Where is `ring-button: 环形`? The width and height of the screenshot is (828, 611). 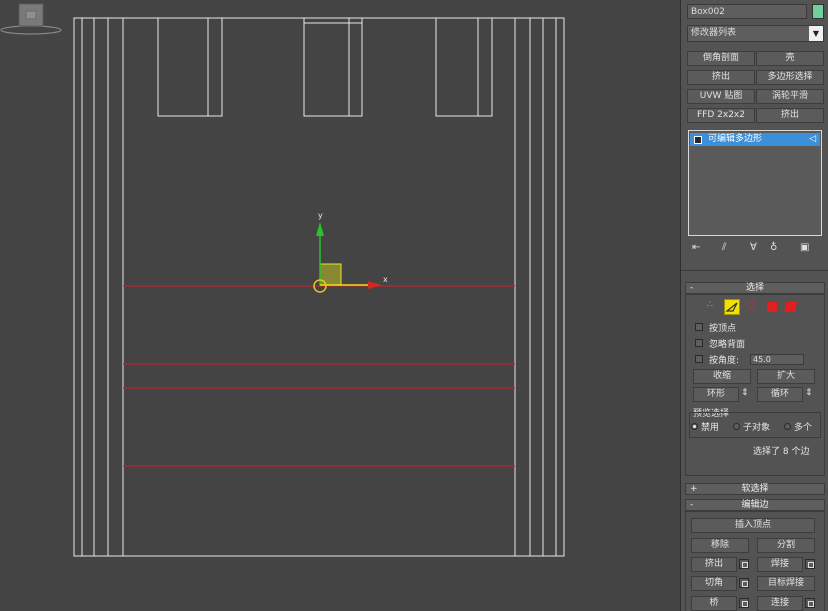
ring-button: 环形 is located at coordinates (716, 394).